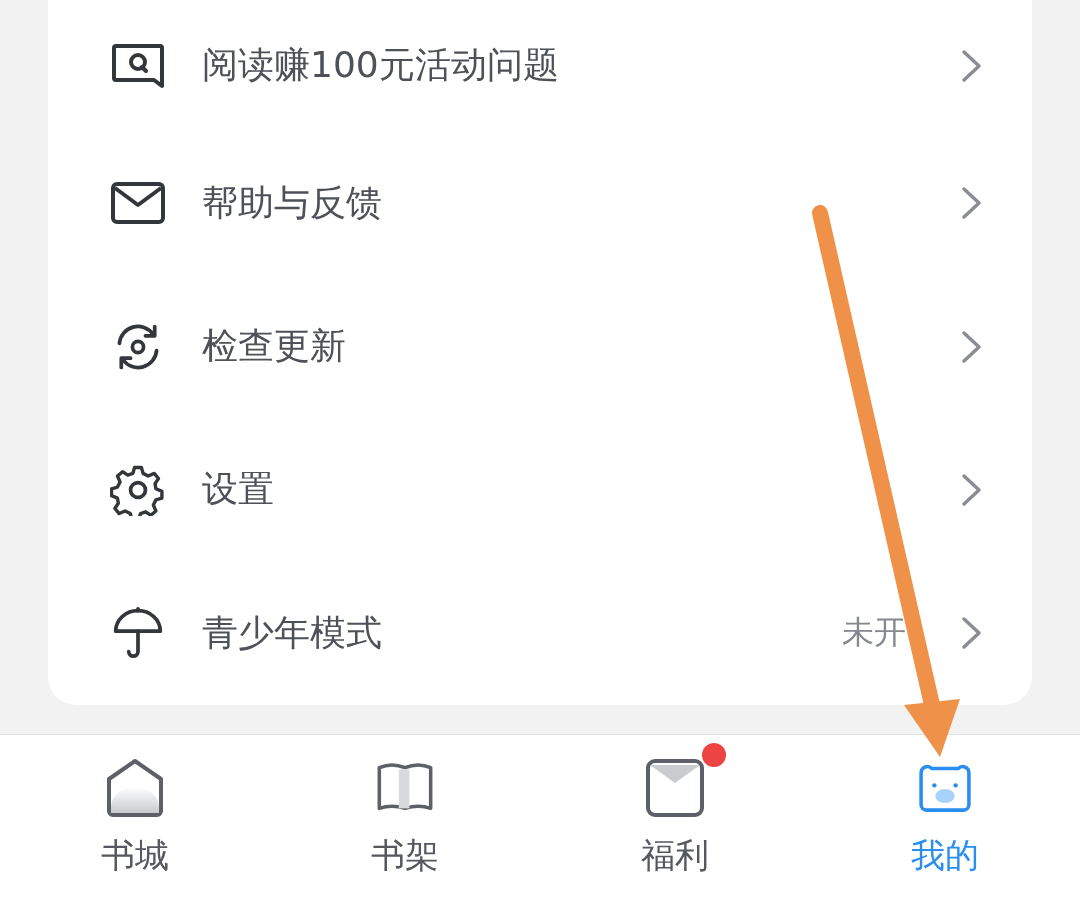  What do you see at coordinates (874, 633) in the screenshot?
I see `status-text: 未开` at bounding box center [874, 633].